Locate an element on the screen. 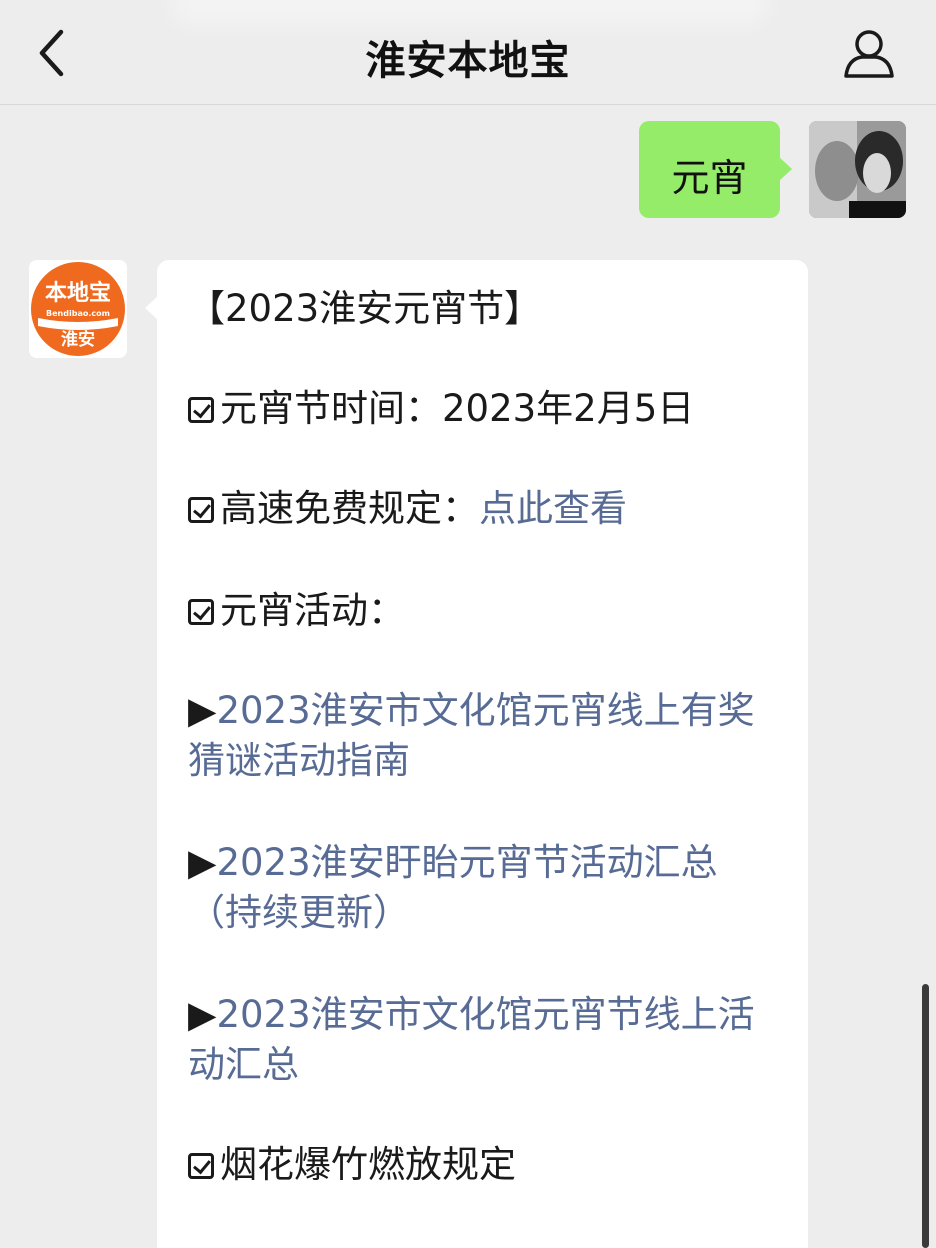  activity-item-2: ▶2023淮安盱眙元宵节活动汇总（持续更新） is located at coordinates (488, 888).